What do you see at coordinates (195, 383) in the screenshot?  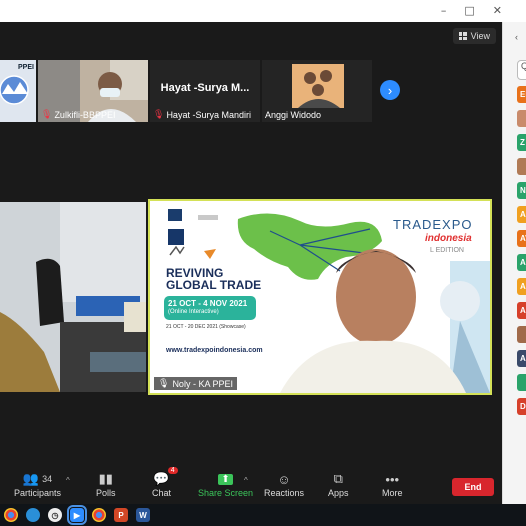 I see `participant-name: 🎙 Noly - KA PPEI` at bounding box center [195, 383].